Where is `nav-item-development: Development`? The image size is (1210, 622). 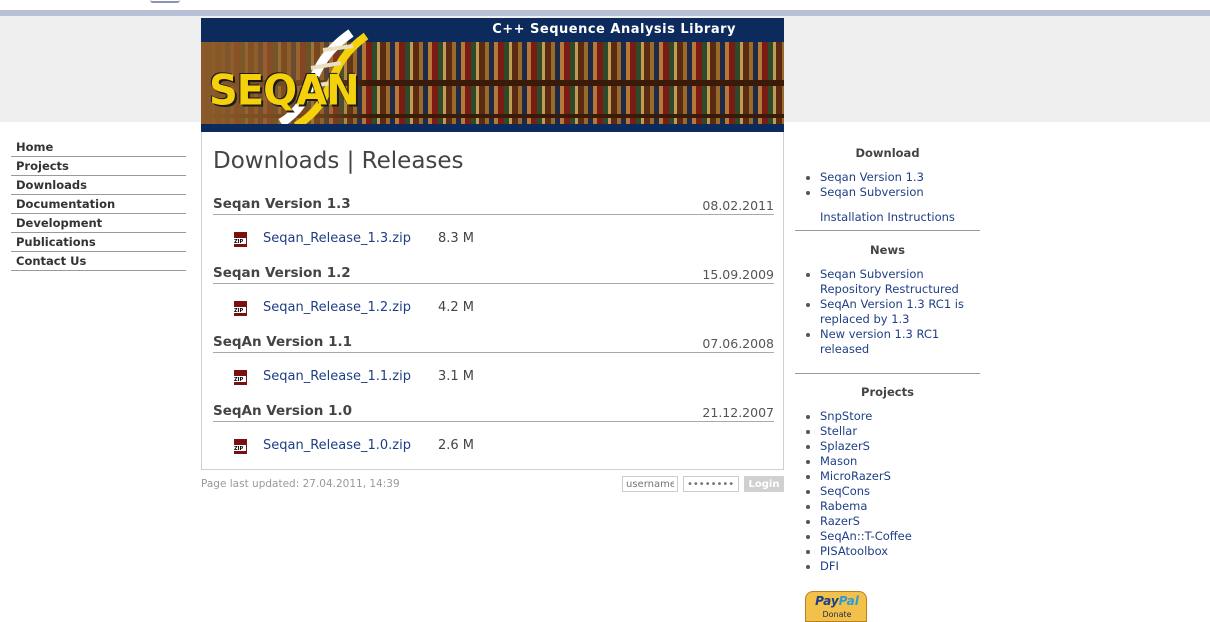
nav-item-development: Development is located at coordinates (98, 223).